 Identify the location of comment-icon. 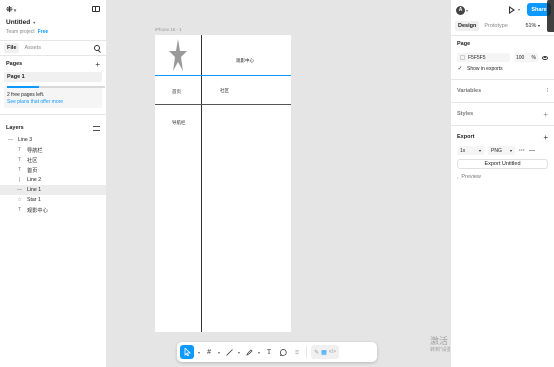
(283, 352).